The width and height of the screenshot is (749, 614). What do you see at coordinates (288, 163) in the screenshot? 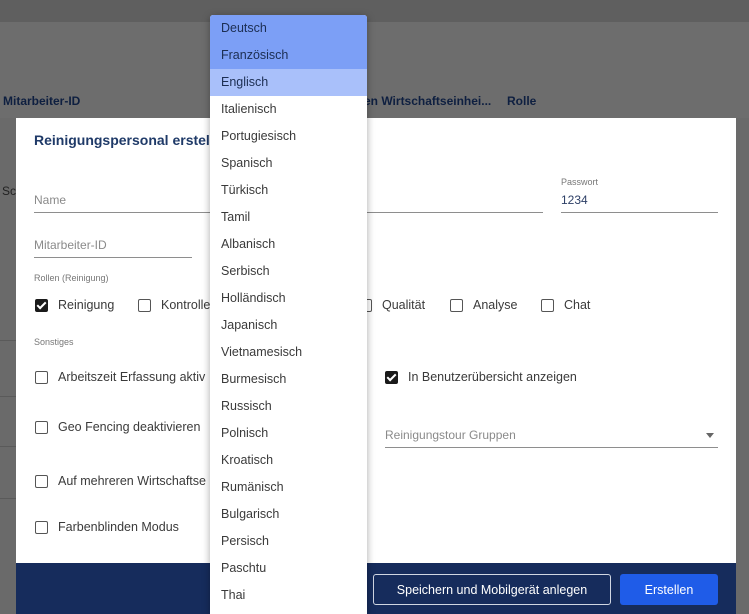
I see `language-option-spanish: Spanisch` at bounding box center [288, 163].